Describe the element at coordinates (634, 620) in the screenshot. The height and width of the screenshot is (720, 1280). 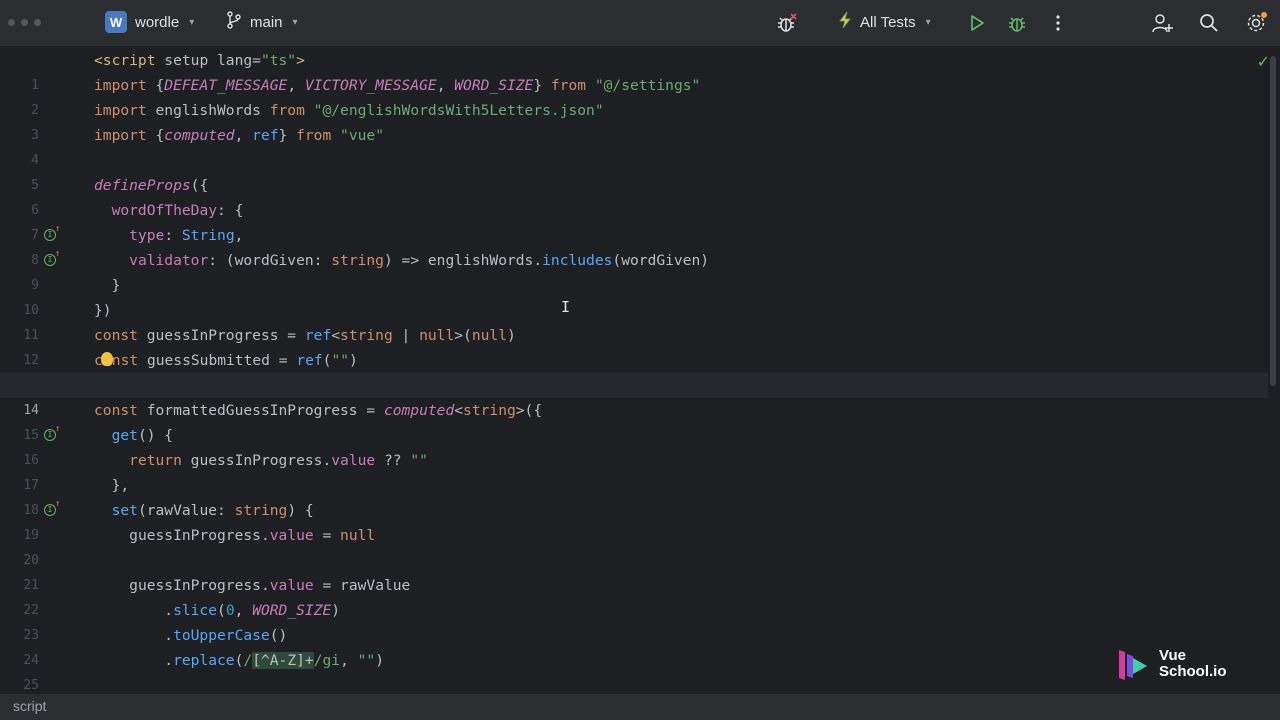
I see `code-line: 23 .slice(0, WORD_SIZE)` at that location.